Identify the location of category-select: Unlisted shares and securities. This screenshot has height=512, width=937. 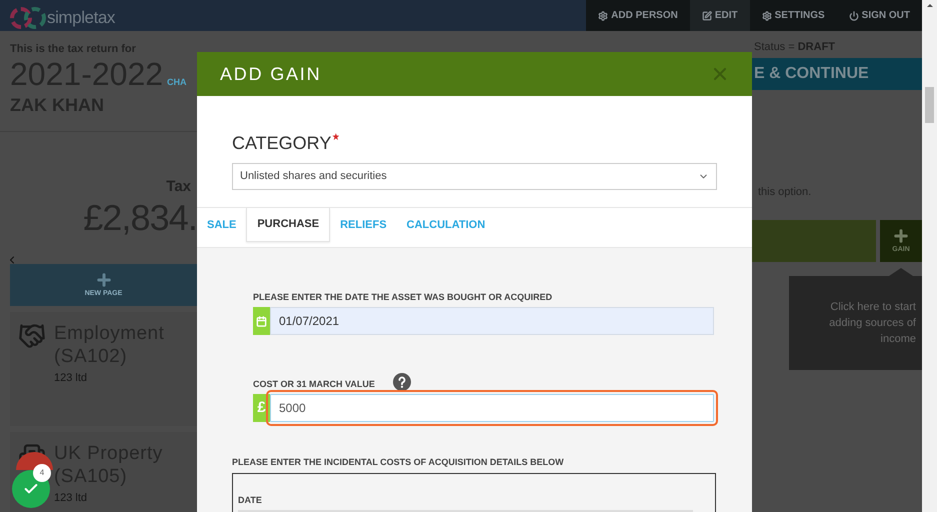
(474, 176).